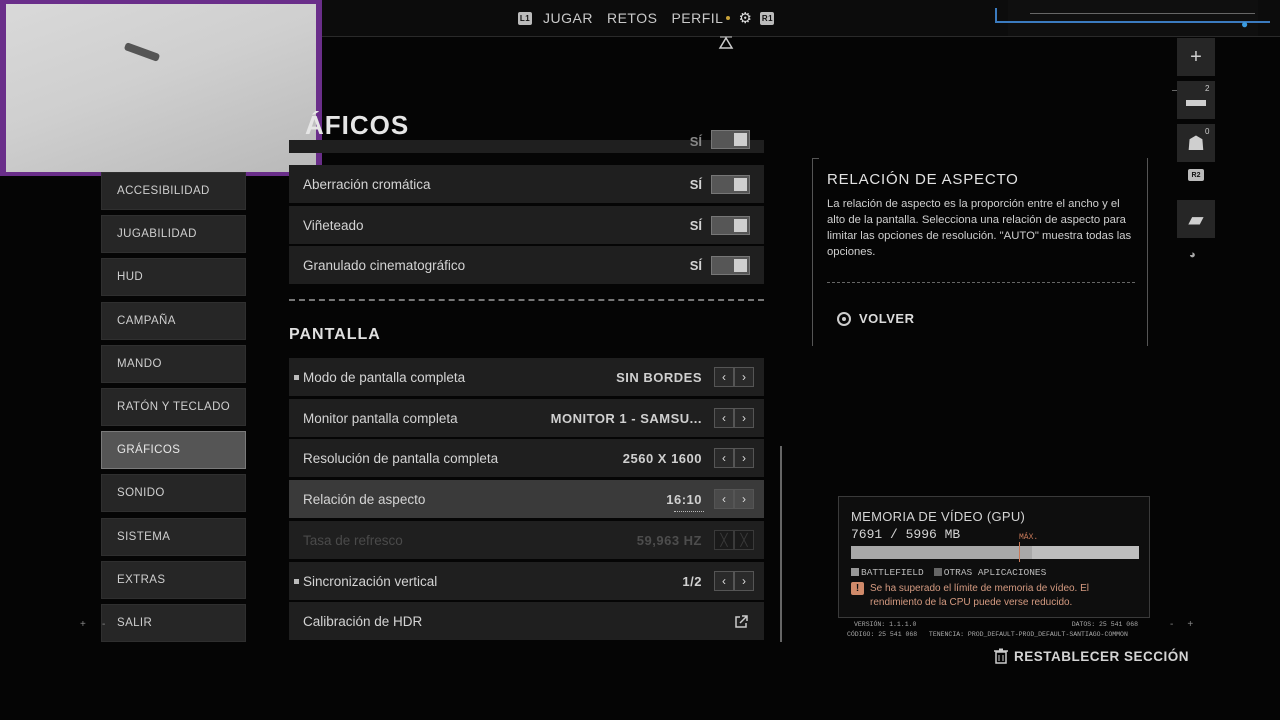 The width and height of the screenshot is (1280, 720). What do you see at coordinates (173, 579) in the screenshot?
I see `menu-item-extras: EXTRAS` at bounding box center [173, 579].